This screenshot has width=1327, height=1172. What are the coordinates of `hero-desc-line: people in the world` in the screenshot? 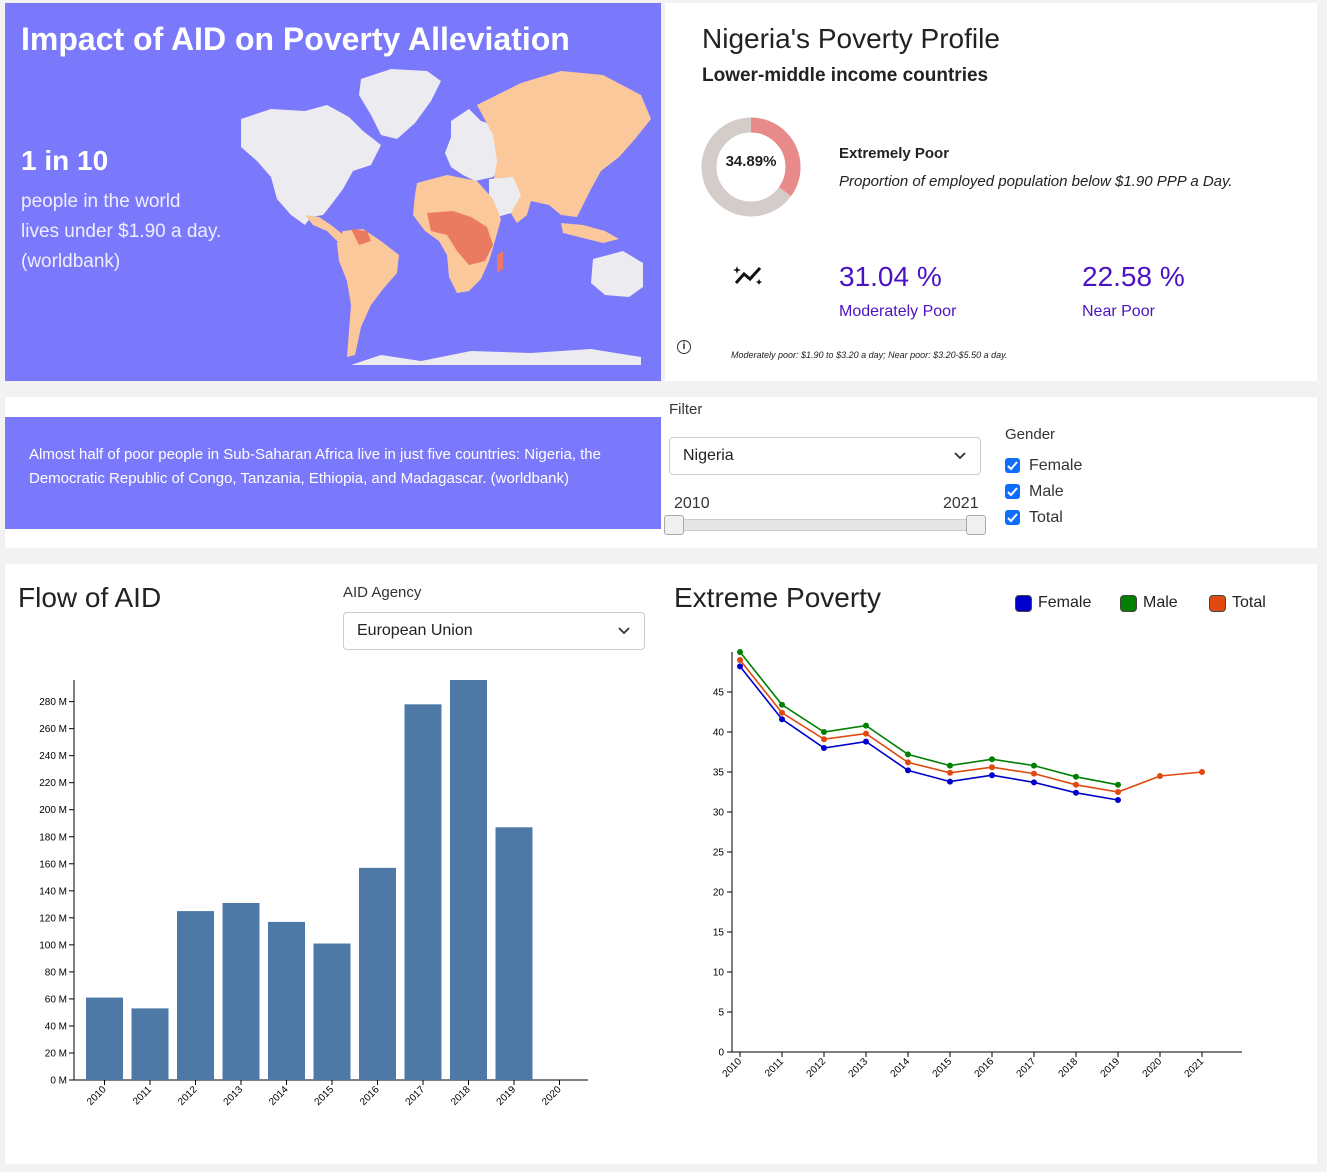 It's located at (101, 201).